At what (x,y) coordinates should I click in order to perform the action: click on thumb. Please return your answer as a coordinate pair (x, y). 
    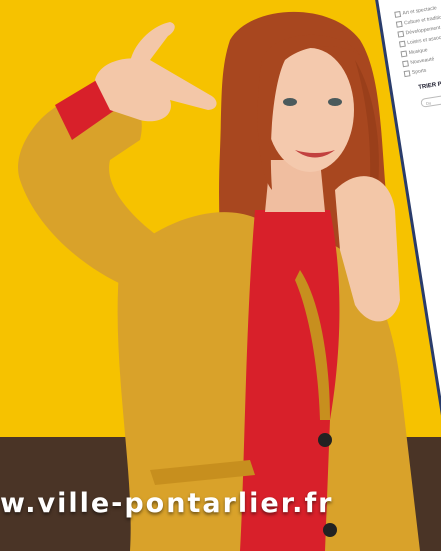
    Looking at the image, I should click on (152, 42).